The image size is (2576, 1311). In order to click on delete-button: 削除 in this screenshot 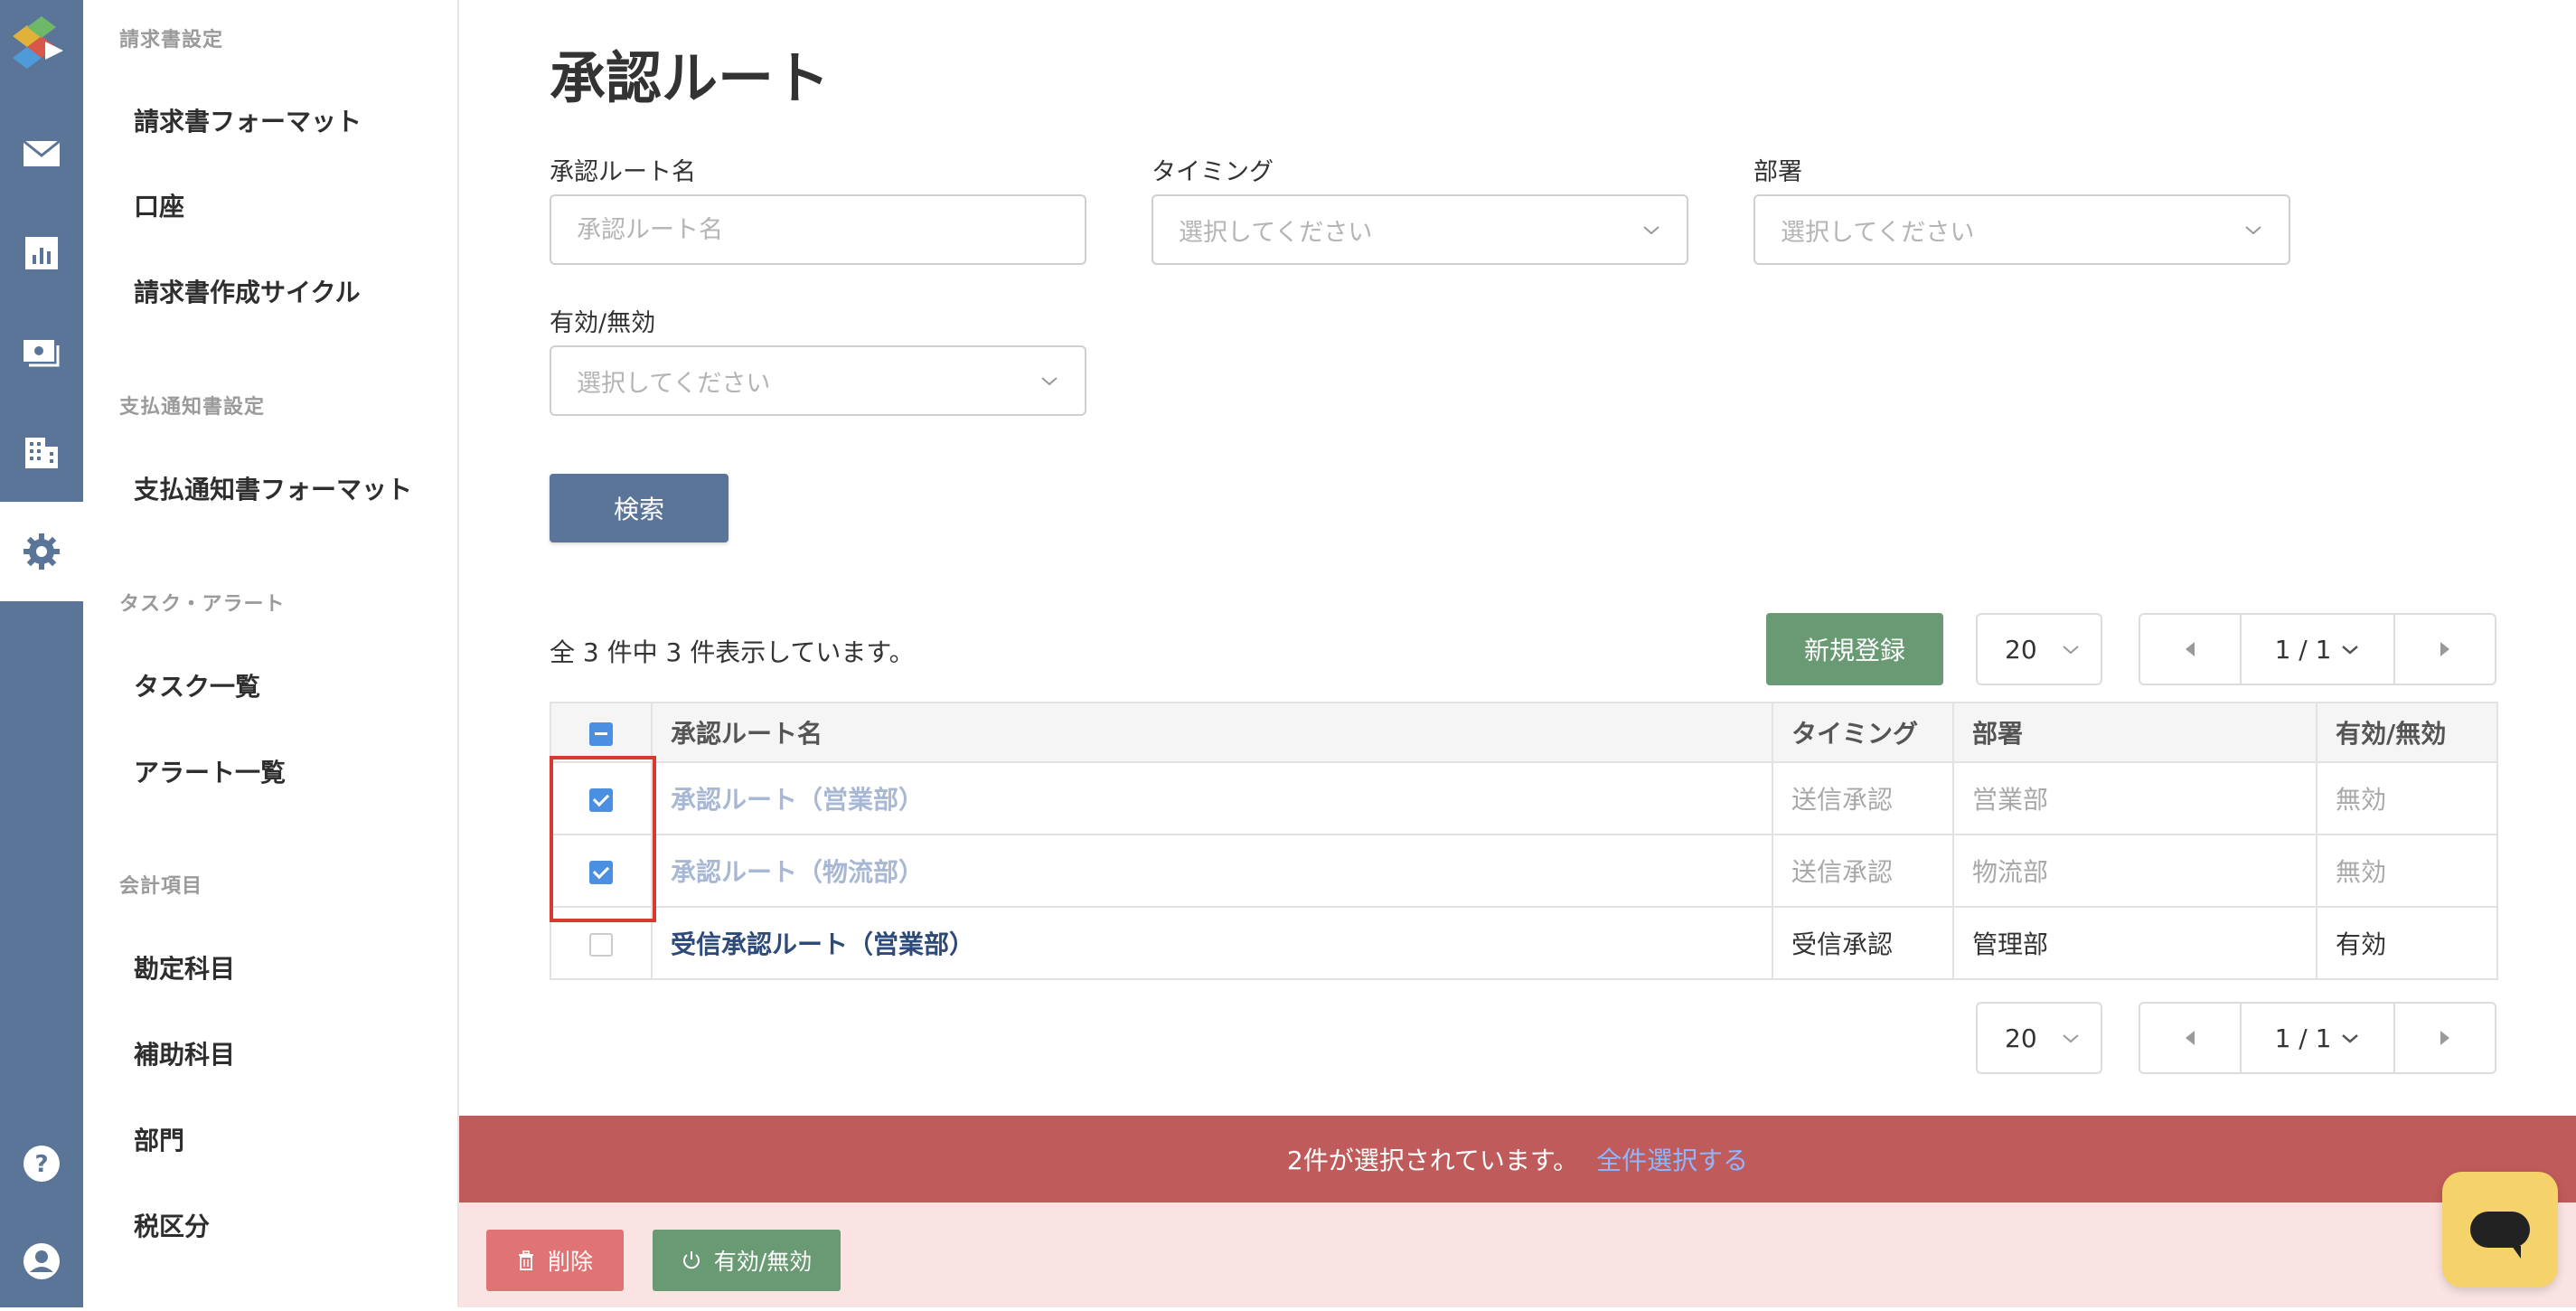, I will do `click(555, 1261)`.